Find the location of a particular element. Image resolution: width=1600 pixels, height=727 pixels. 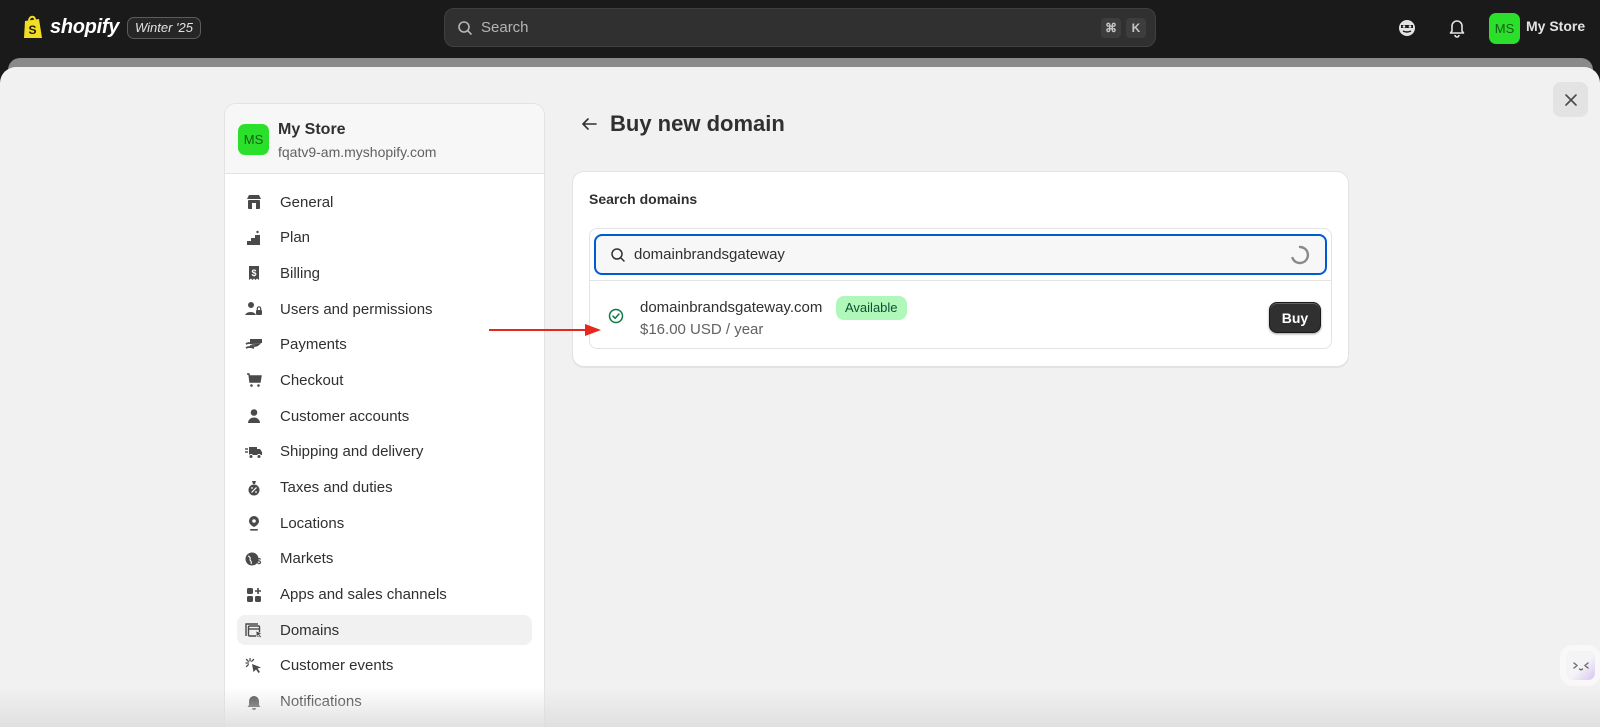

sidebar-item-label: Notifications is located at coordinates (321, 702).